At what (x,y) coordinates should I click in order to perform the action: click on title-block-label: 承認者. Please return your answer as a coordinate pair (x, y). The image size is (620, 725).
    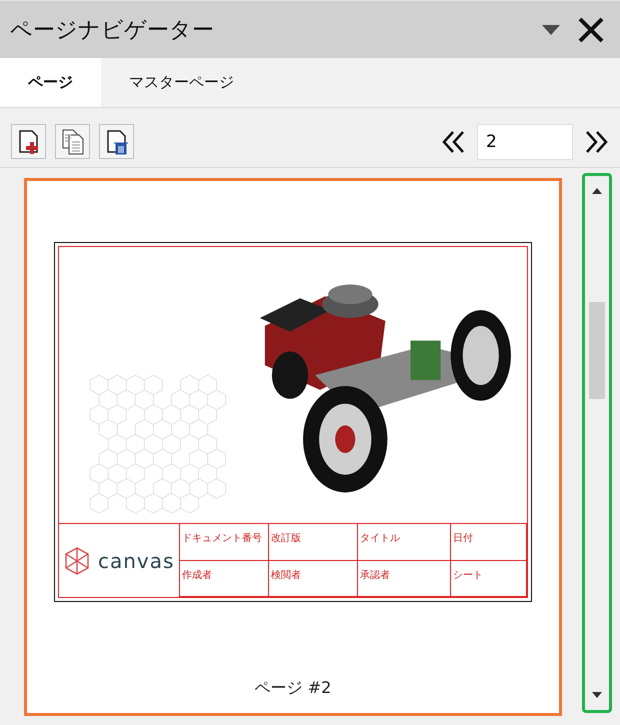
    Looking at the image, I should click on (375, 575).